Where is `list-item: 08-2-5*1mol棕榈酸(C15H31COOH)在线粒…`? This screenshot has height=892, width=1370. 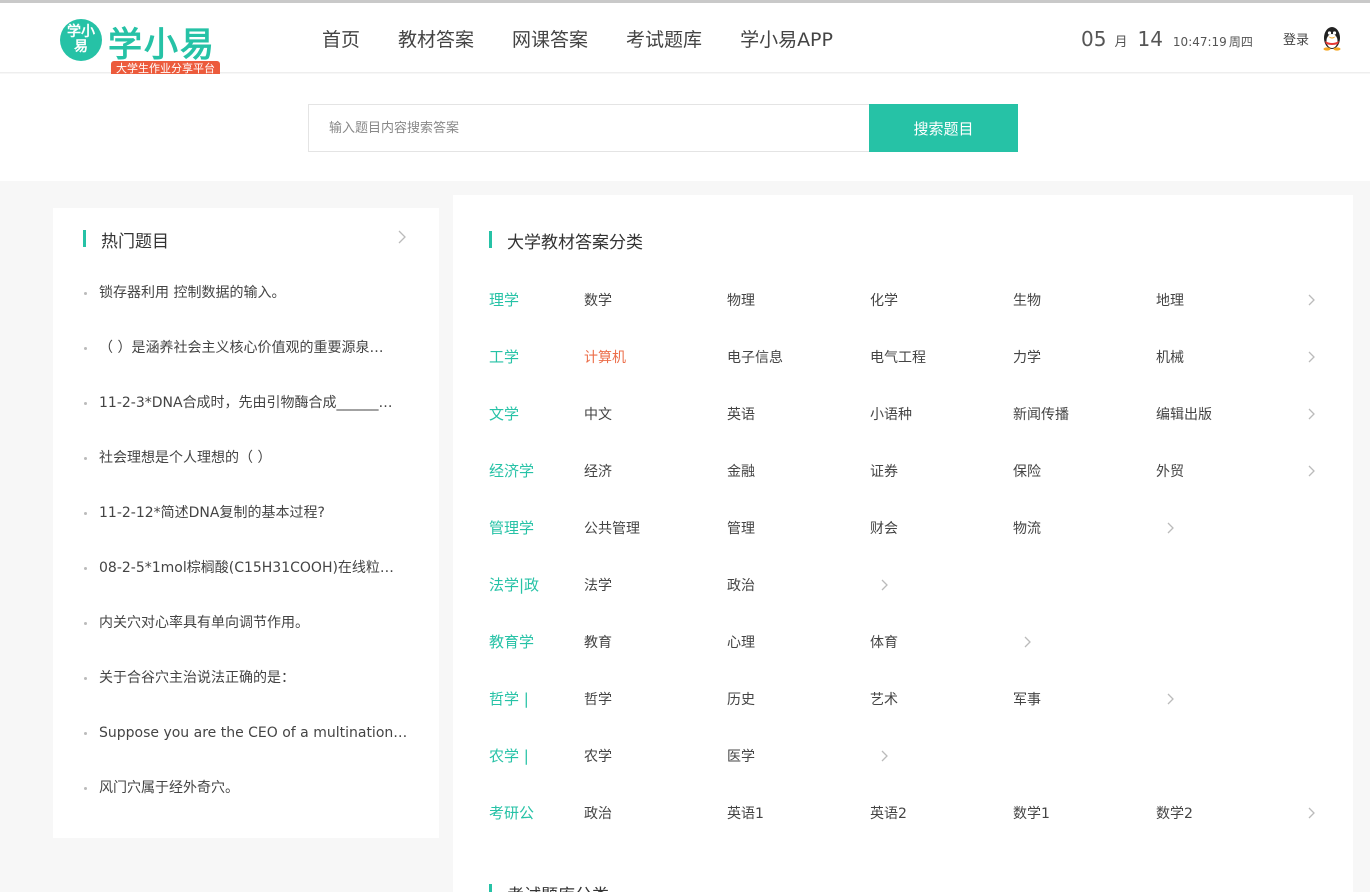 list-item: 08-2-5*1mol棕榈酸(C15H31COOH)在线粒… is located at coordinates (248, 575).